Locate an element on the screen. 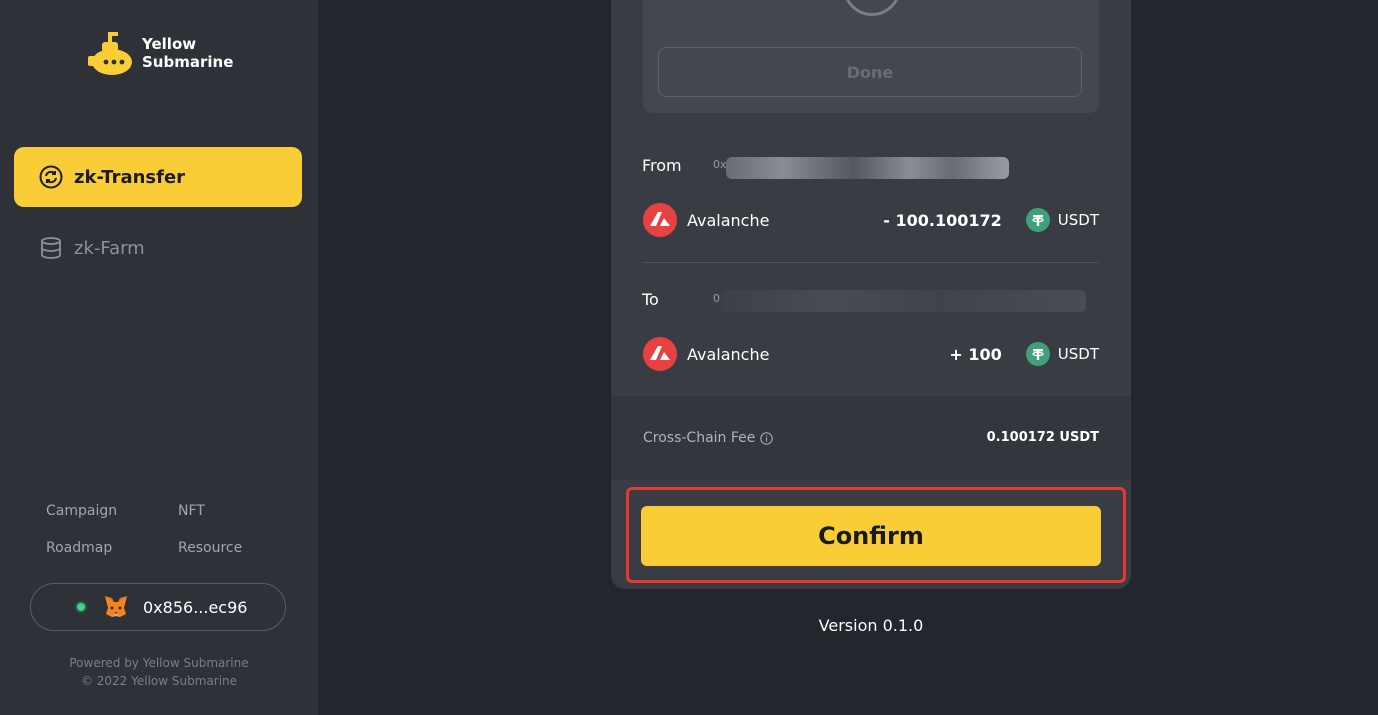 The height and width of the screenshot is (715, 1378). metamask-fox-icon is located at coordinates (116, 607).